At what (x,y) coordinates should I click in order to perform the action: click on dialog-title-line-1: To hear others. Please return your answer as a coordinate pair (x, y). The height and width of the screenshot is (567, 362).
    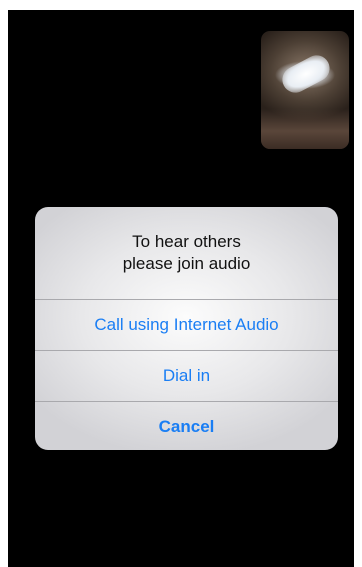
    Looking at the image, I should click on (186, 241).